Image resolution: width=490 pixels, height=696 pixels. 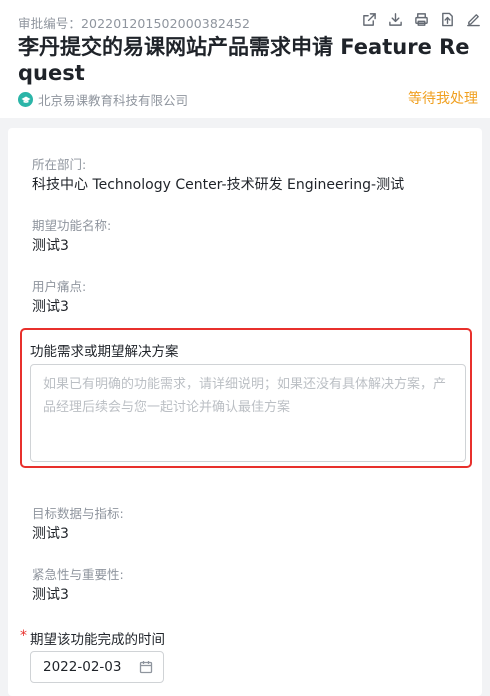 What do you see at coordinates (134, 23) in the screenshot?
I see `approval-number: 审批编号：202201201502000382452` at bounding box center [134, 23].